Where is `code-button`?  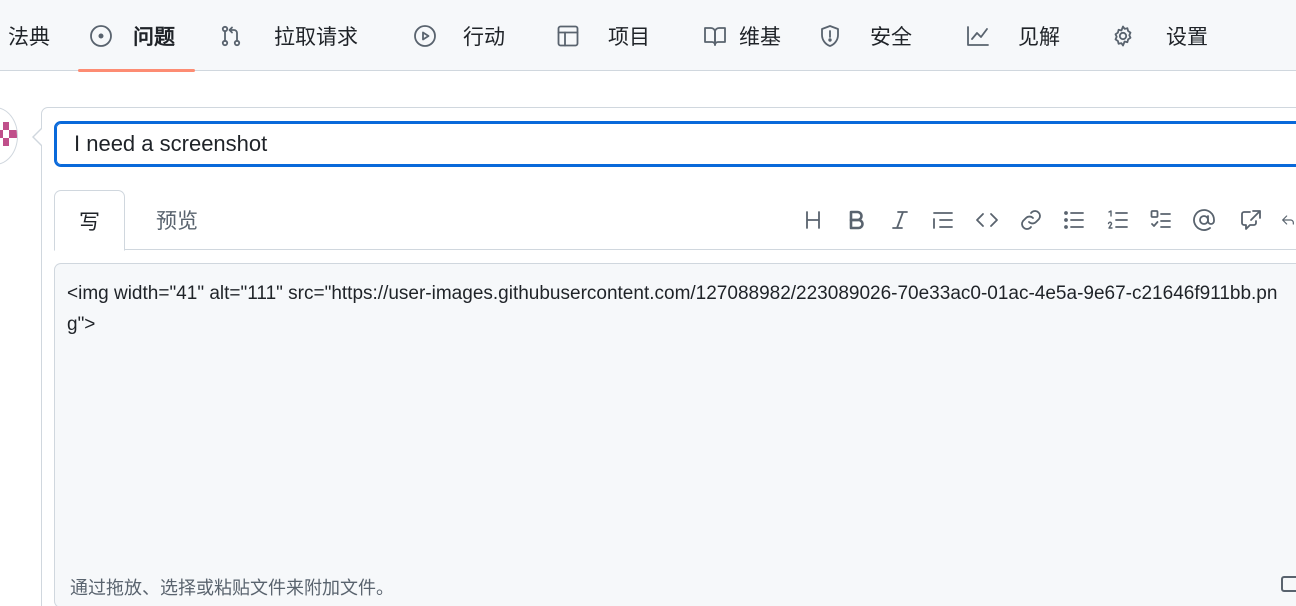 code-button is located at coordinates (987, 220).